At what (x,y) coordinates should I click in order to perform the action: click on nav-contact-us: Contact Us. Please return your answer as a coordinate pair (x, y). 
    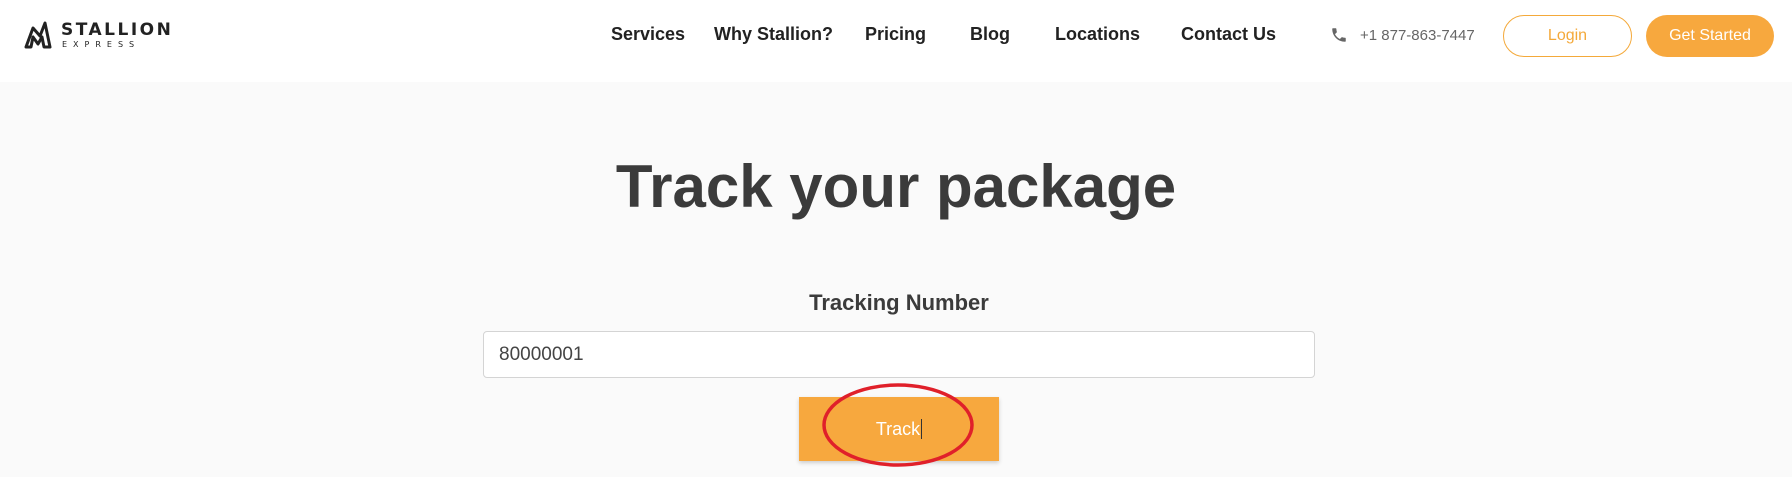
    Looking at the image, I should click on (1228, 34).